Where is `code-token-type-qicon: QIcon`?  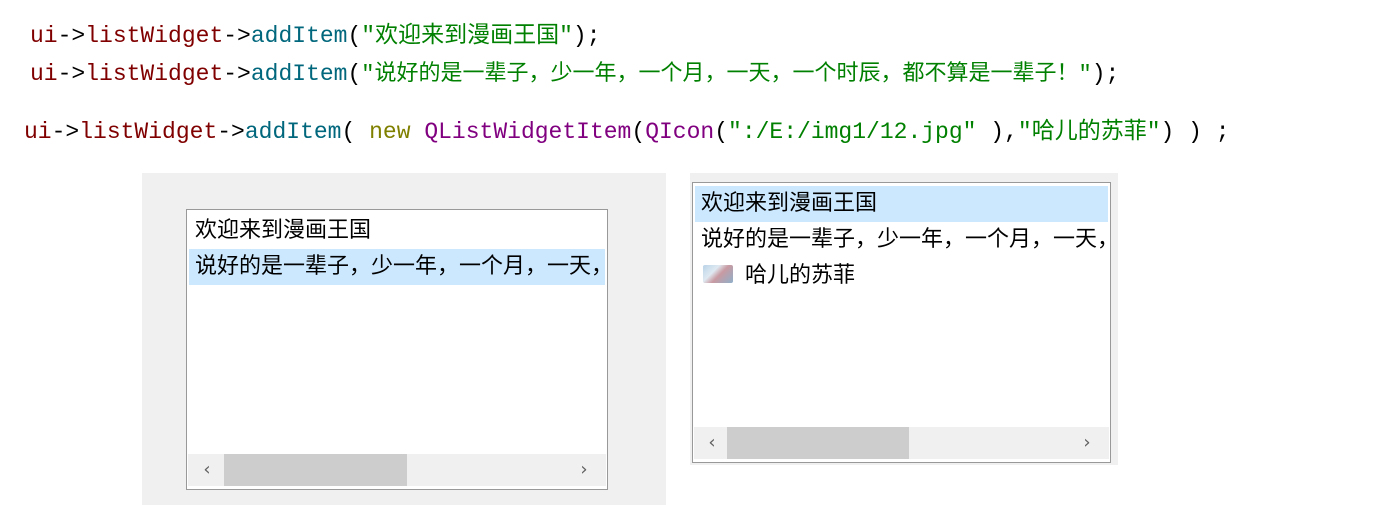
code-token-type-qicon: QIcon is located at coordinates (680, 132).